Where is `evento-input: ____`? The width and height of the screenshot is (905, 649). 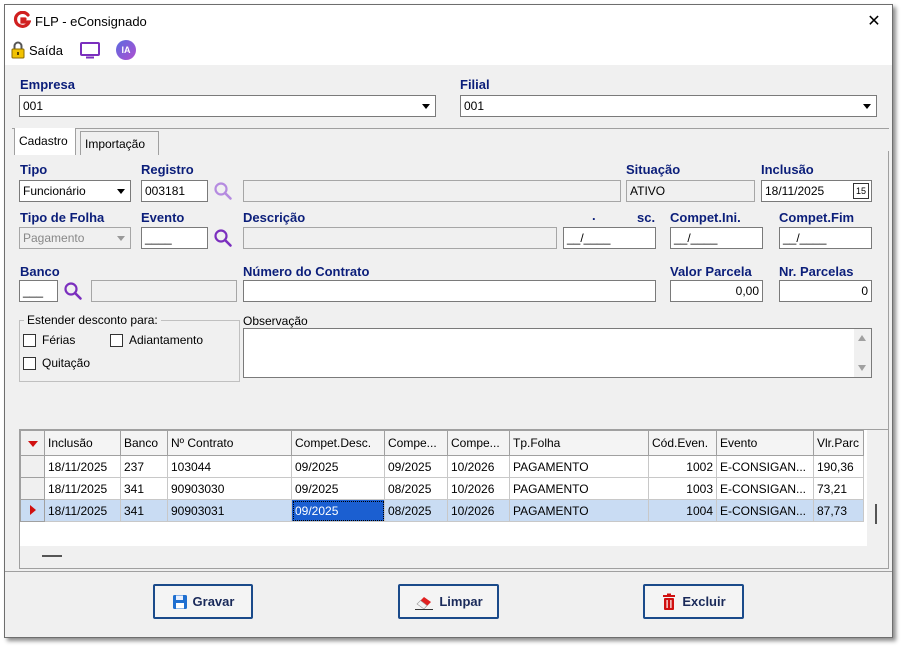
evento-input: ____ is located at coordinates (174, 238).